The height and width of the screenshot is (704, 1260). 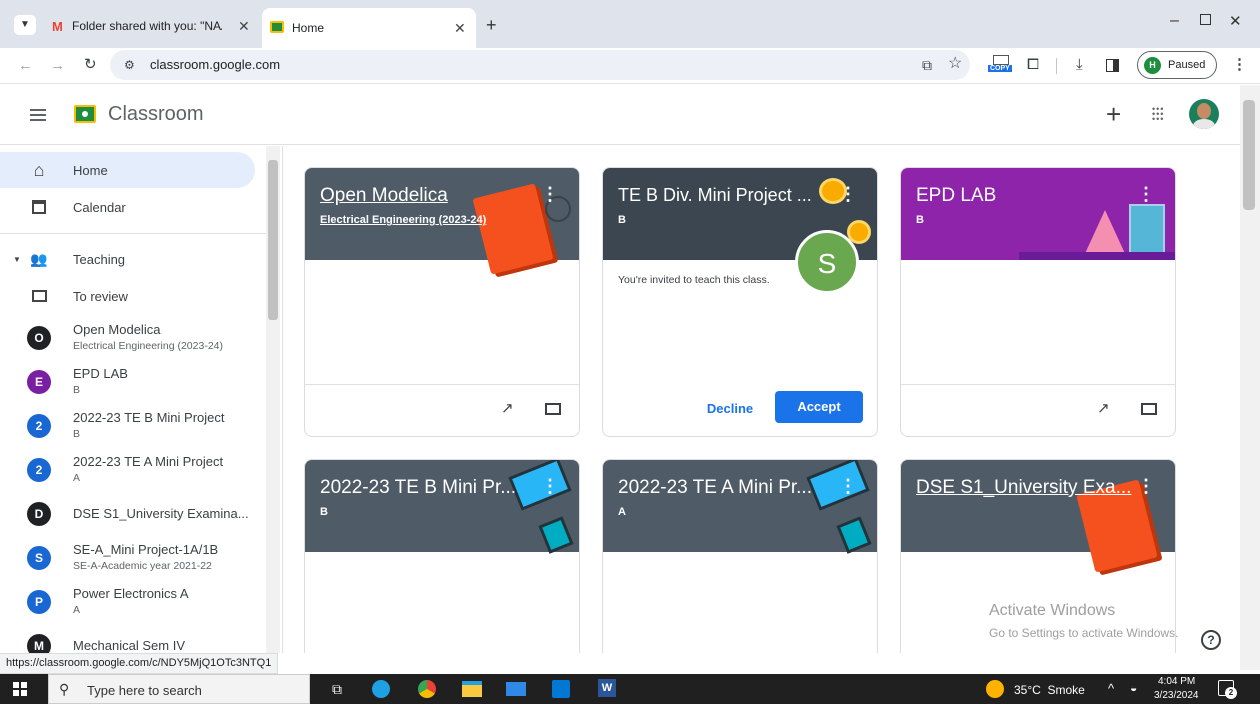 I want to click on card-title: EPD LAB, so click(x=956, y=196).